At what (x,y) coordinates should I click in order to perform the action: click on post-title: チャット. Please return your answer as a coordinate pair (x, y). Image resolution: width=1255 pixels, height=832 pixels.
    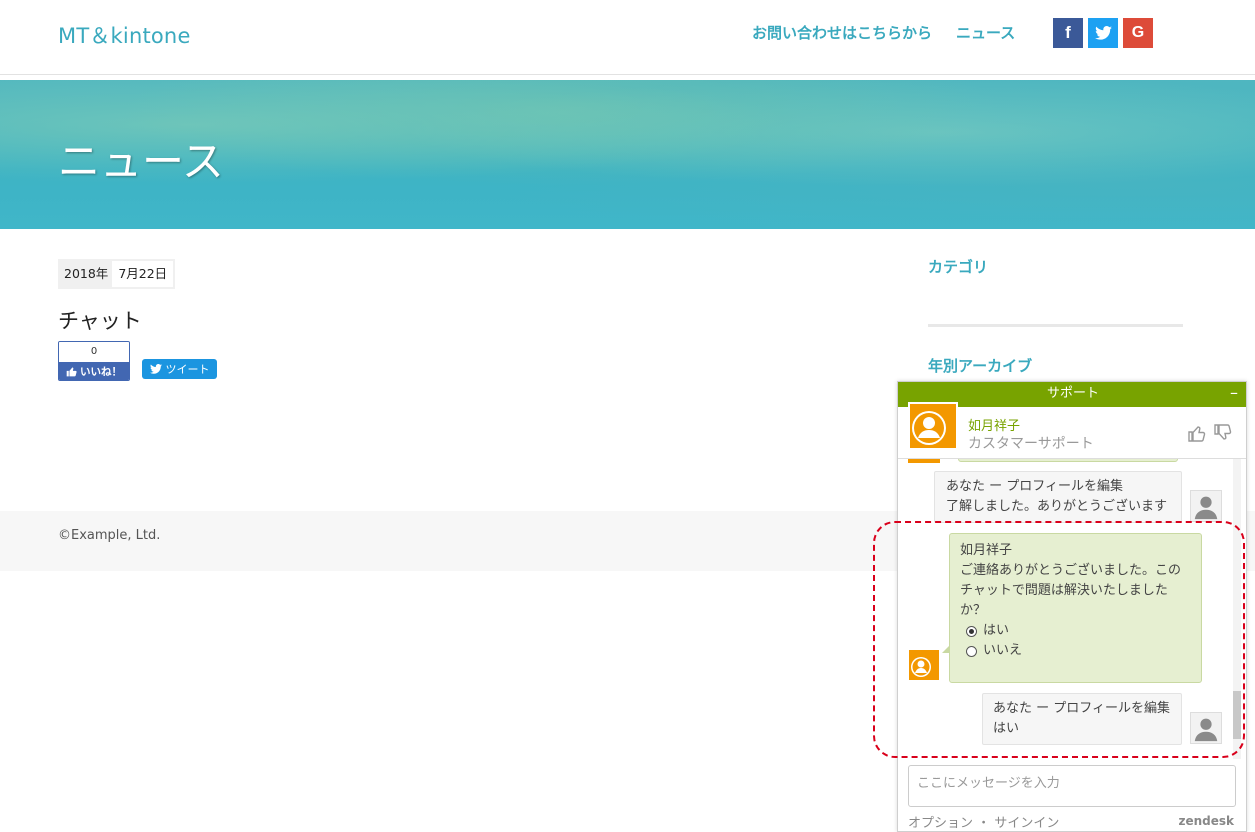
    Looking at the image, I should click on (100, 321).